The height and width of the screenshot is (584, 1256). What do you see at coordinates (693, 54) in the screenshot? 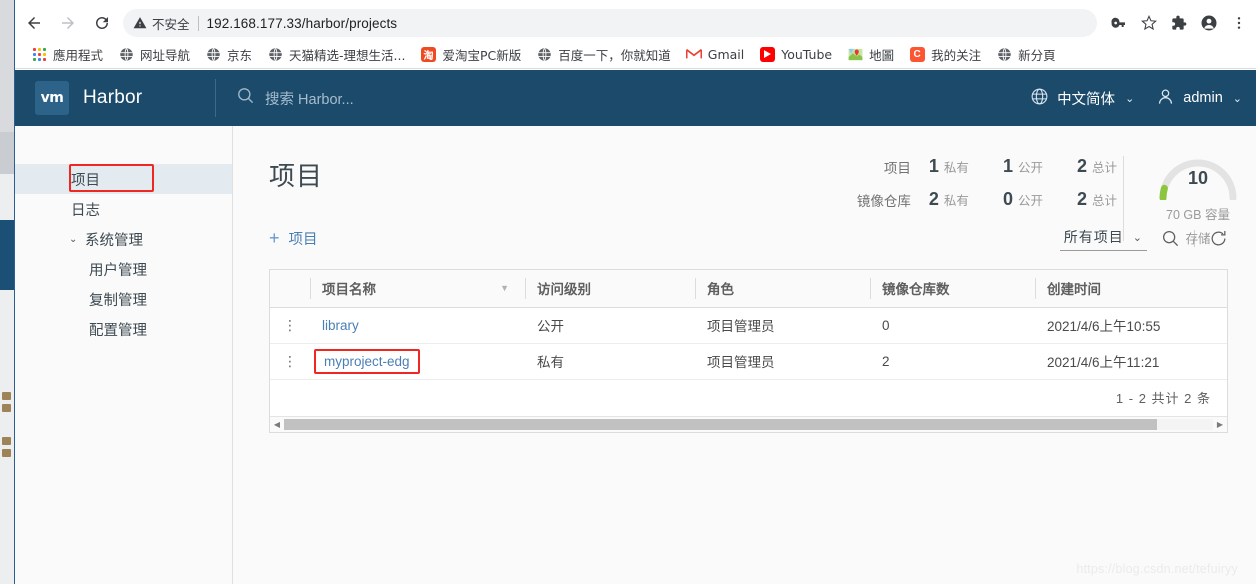
I see `gmail-icon` at bounding box center [693, 54].